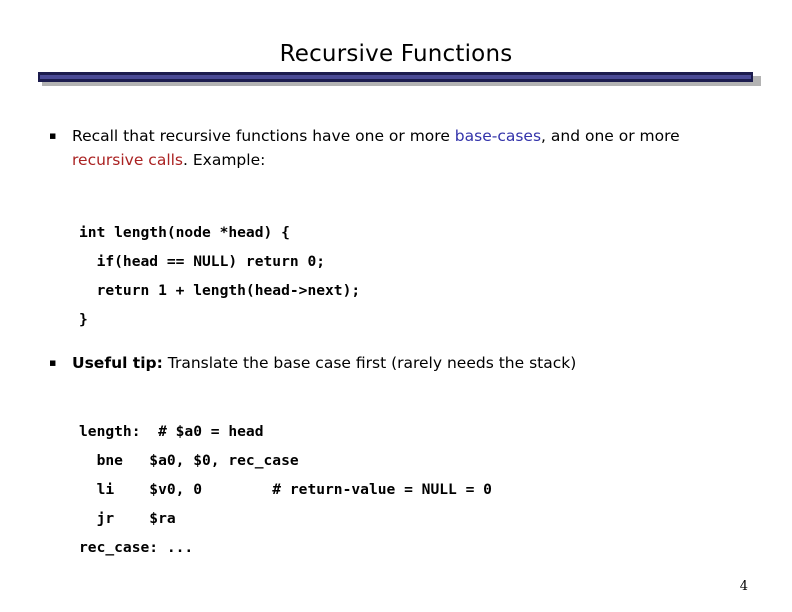  Describe the element at coordinates (610, 136) in the screenshot. I see `bullet-1-seg-2: , and one or more` at that location.